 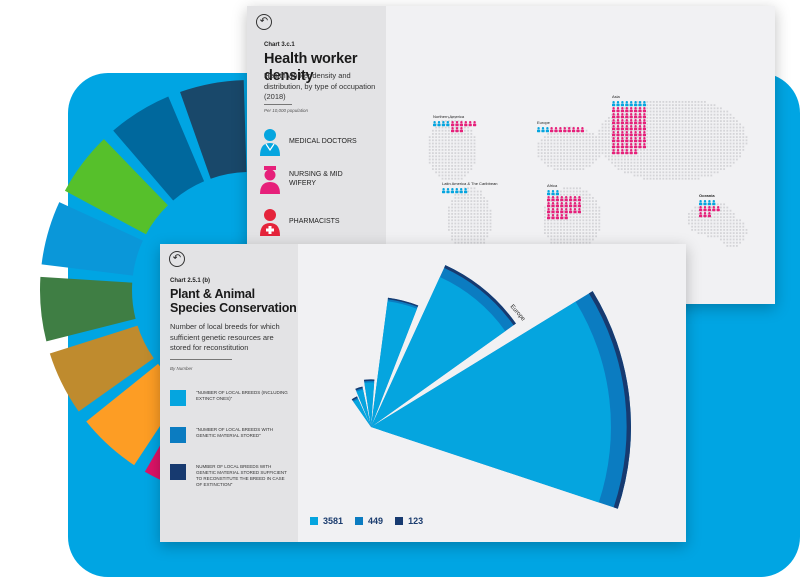 I want to click on region-label: Northern America, so click(x=449, y=116).